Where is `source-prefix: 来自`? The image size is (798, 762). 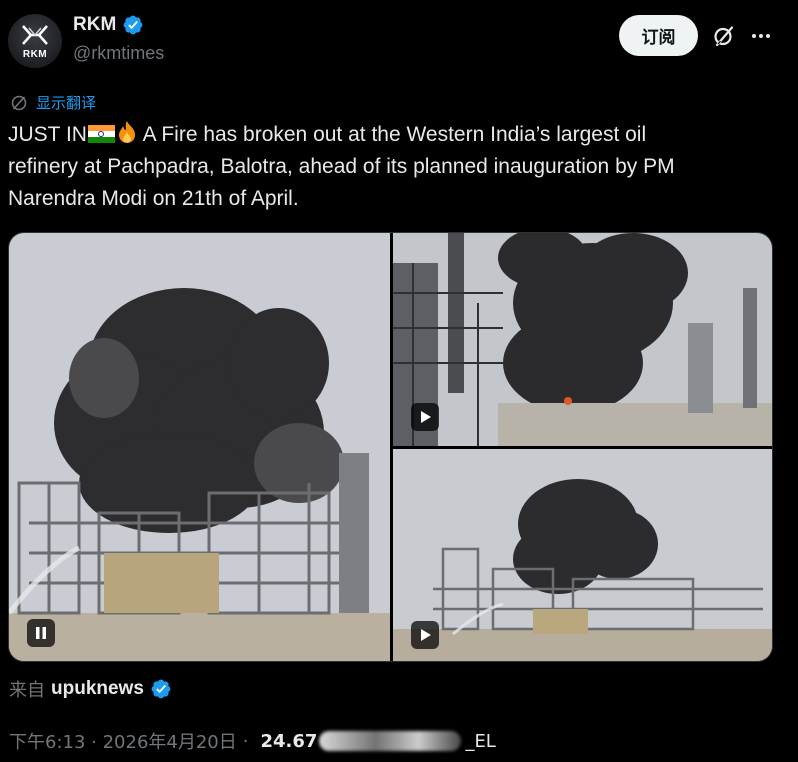 source-prefix: 来自 is located at coordinates (27, 690).